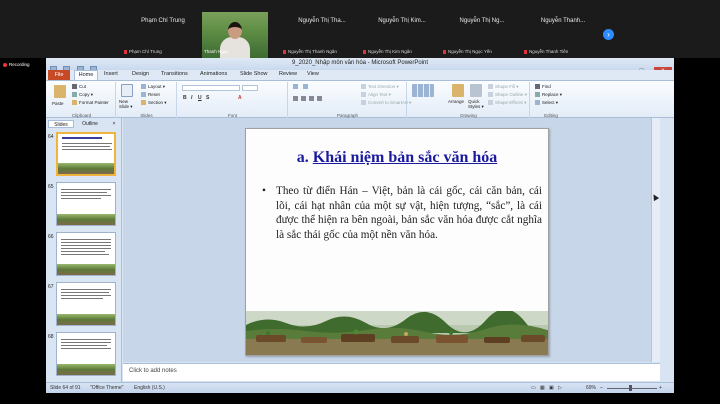 The height and width of the screenshot is (404, 720). I want to click on bullets-button, so click(296, 86).